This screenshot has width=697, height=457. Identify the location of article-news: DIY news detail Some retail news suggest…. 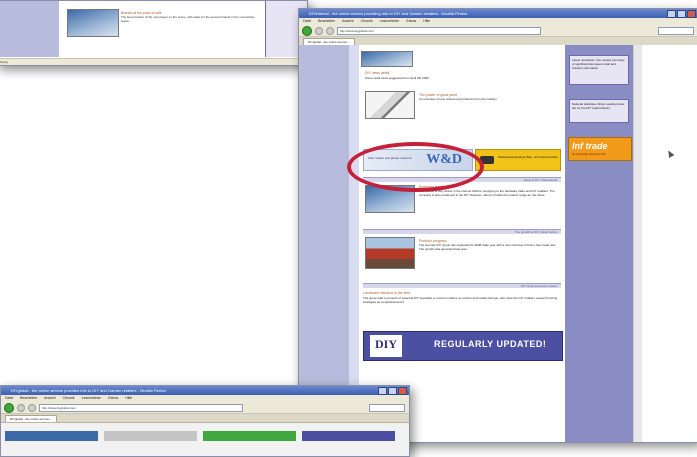
(464, 75).